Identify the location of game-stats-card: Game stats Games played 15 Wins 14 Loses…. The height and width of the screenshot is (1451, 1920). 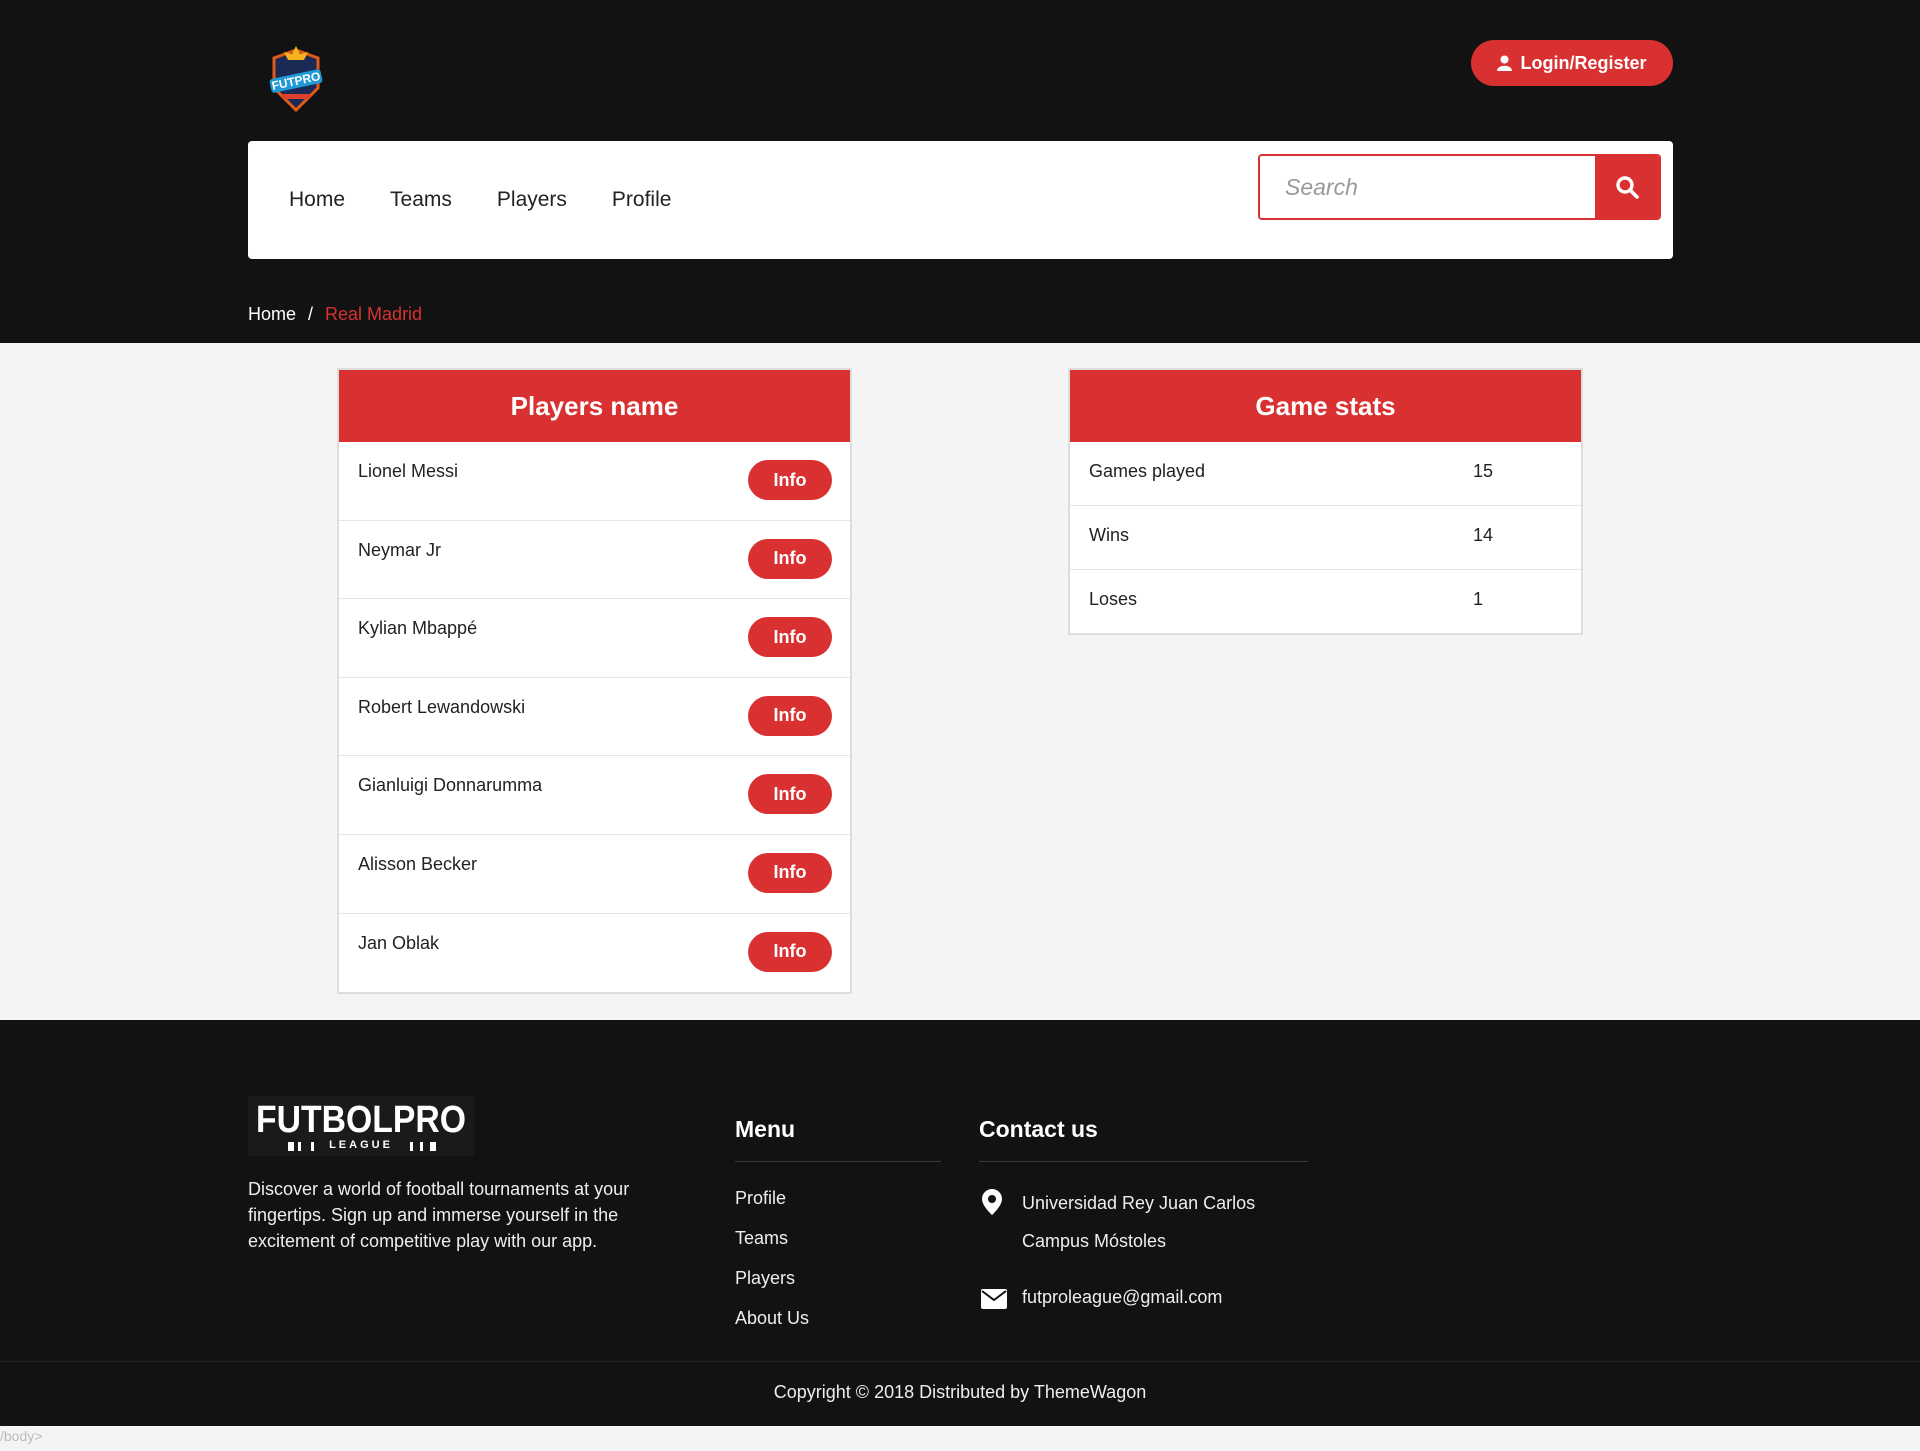
(1325, 501).